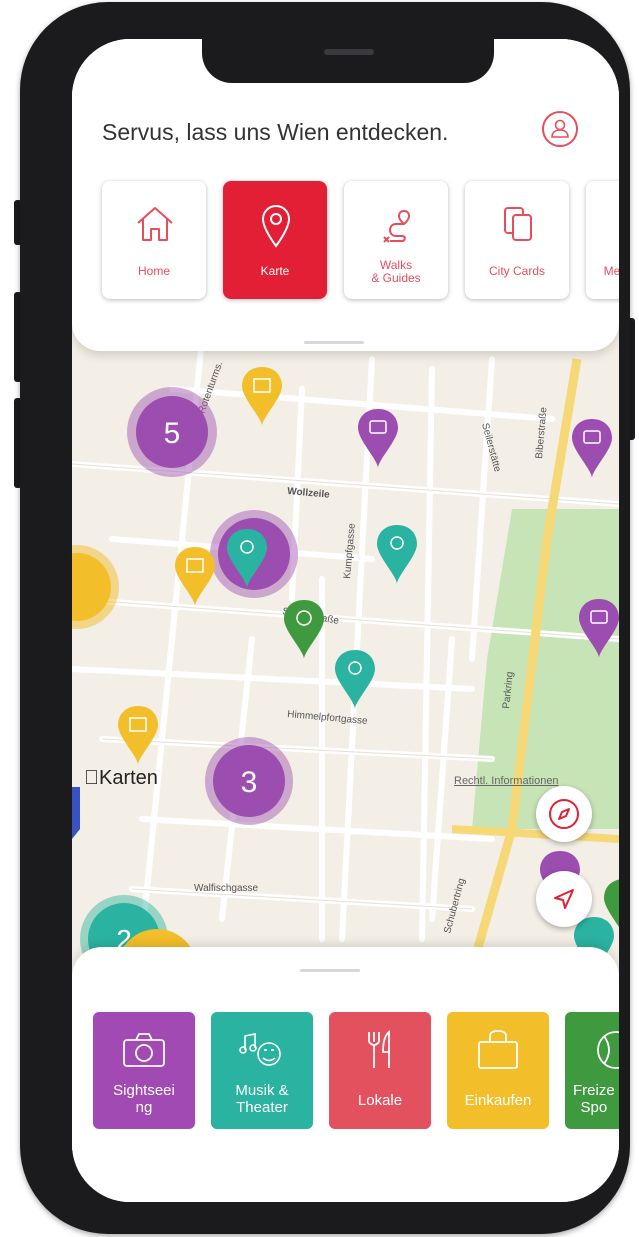 This screenshot has width=639, height=1237. What do you see at coordinates (516, 271) in the screenshot?
I see `tile-city-cards-label: City Cards` at bounding box center [516, 271].